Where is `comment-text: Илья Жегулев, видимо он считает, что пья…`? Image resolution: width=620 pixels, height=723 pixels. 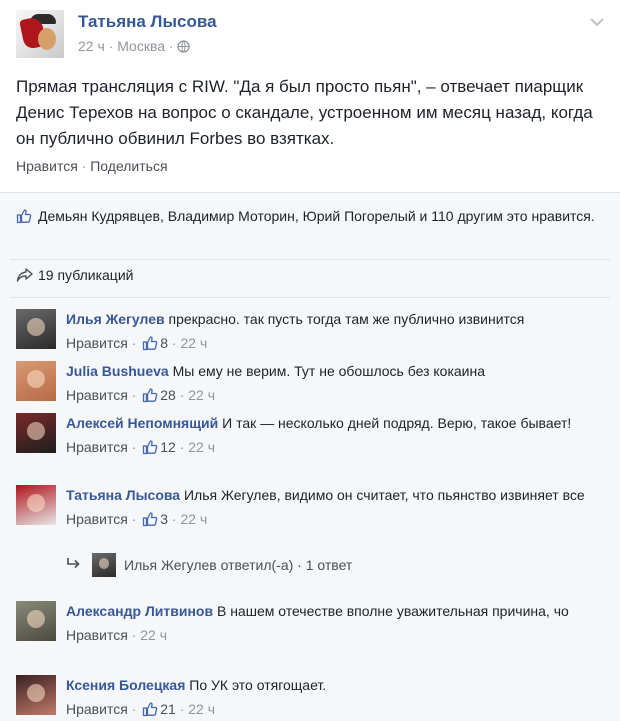
comment-text: Илья Жегулев, видимо он считает, что пья… is located at coordinates (382, 495).